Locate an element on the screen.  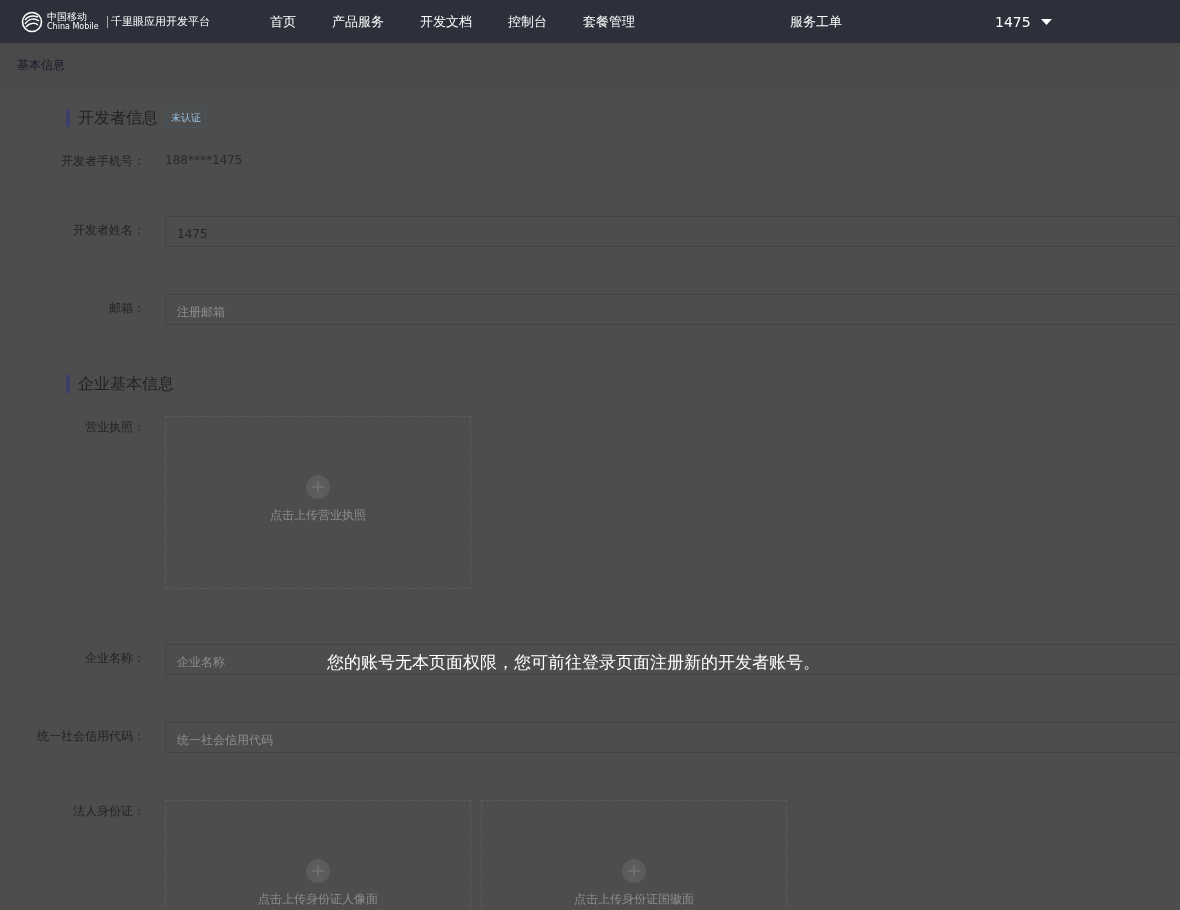
logo-chinese-text: 中国移动 is located at coordinates (67, 17).